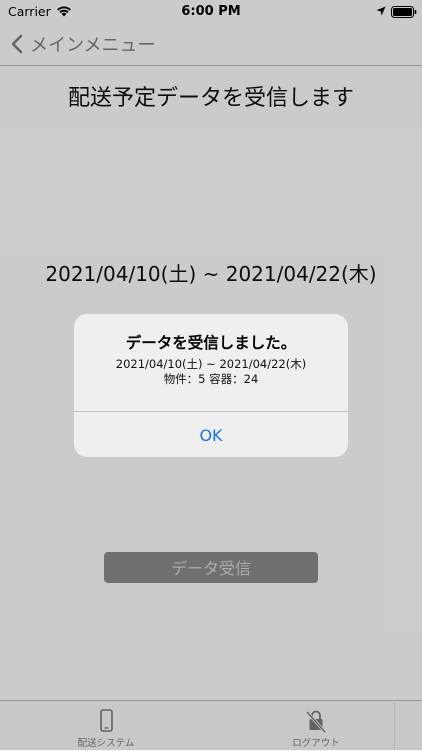 The image size is (422, 751). Describe the element at coordinates (211, 343) in the screenshot. I see `alert-title: データを受信しました。` at that location.